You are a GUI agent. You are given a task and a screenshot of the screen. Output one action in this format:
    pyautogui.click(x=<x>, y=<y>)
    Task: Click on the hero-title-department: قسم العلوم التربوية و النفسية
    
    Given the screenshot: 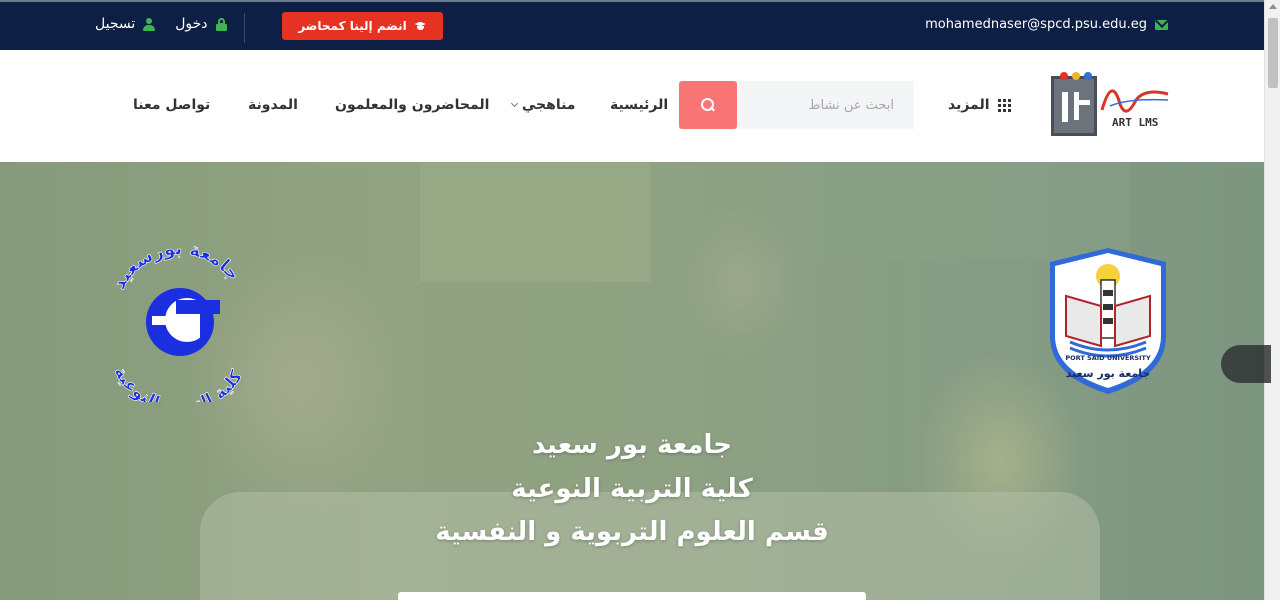 What is the action you would take?
    pyautogui.click(x=632, y=532)
    